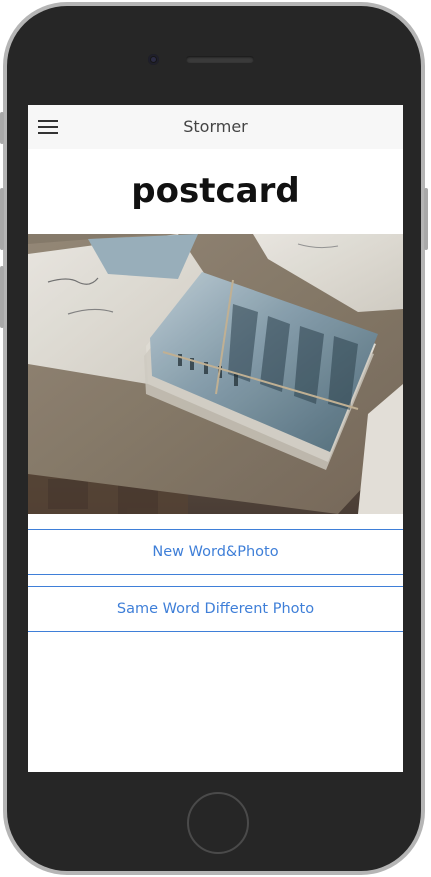  Describe the element at coordinates (220, 59) in the screenshot. I see `earpiece-speaker` at that location.